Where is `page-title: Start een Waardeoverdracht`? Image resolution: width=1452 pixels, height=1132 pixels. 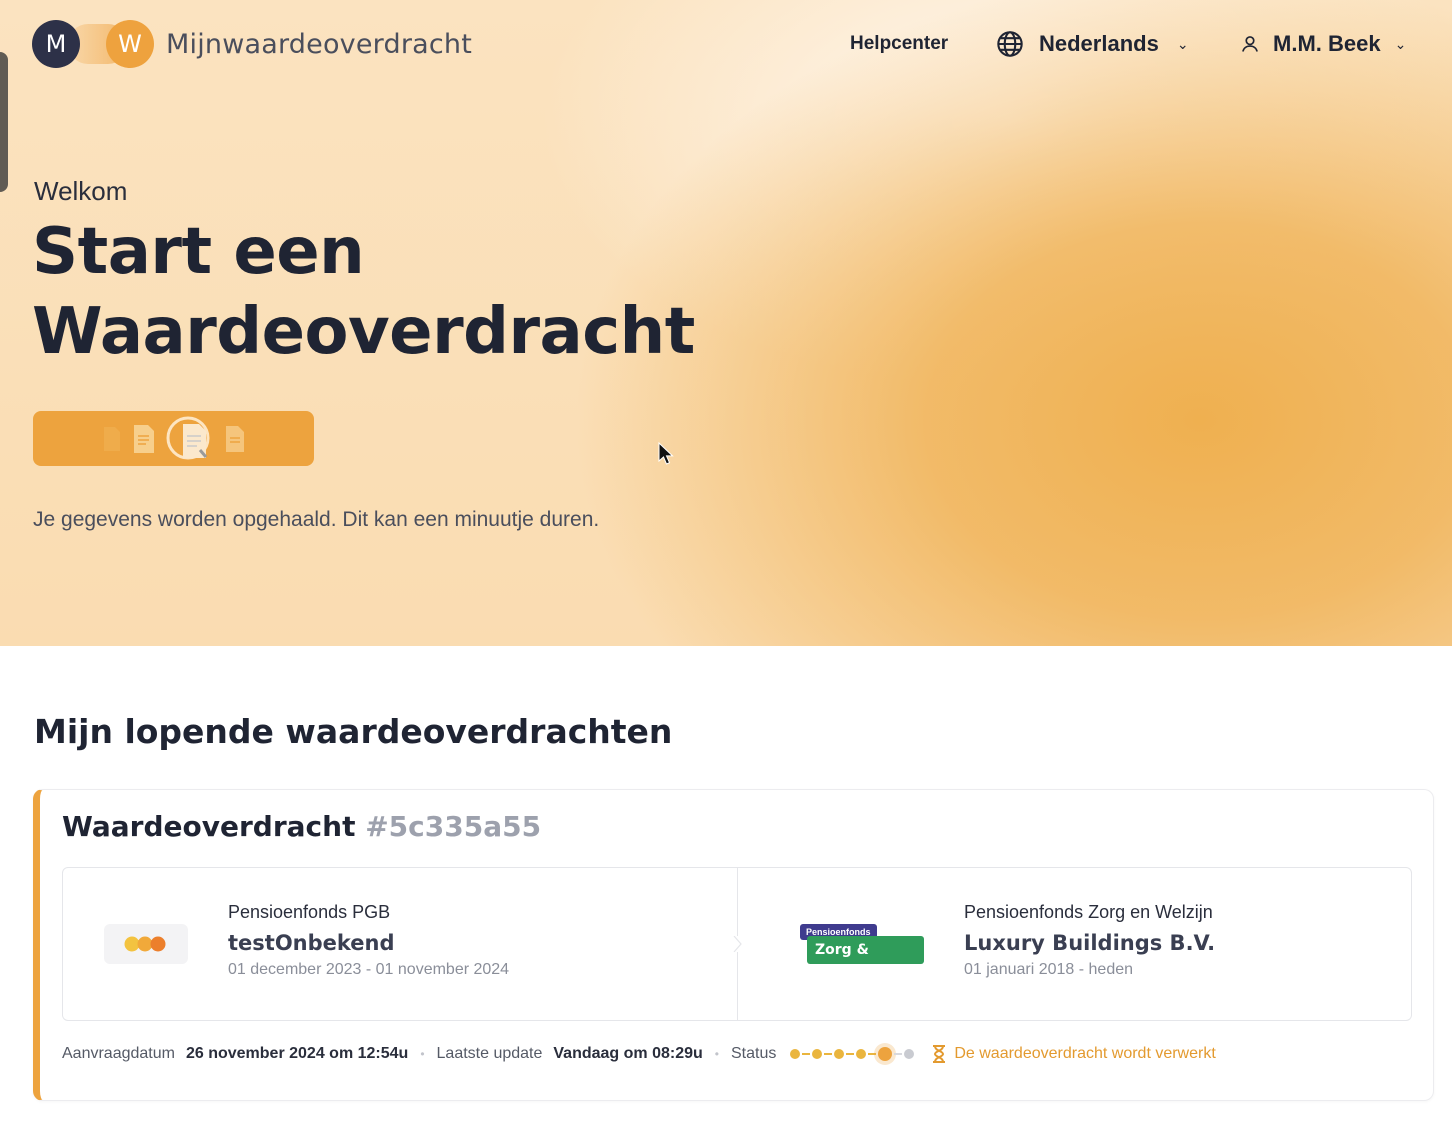
page-title: Start een Waardeoverdracht is located at coordinates (363, 292).